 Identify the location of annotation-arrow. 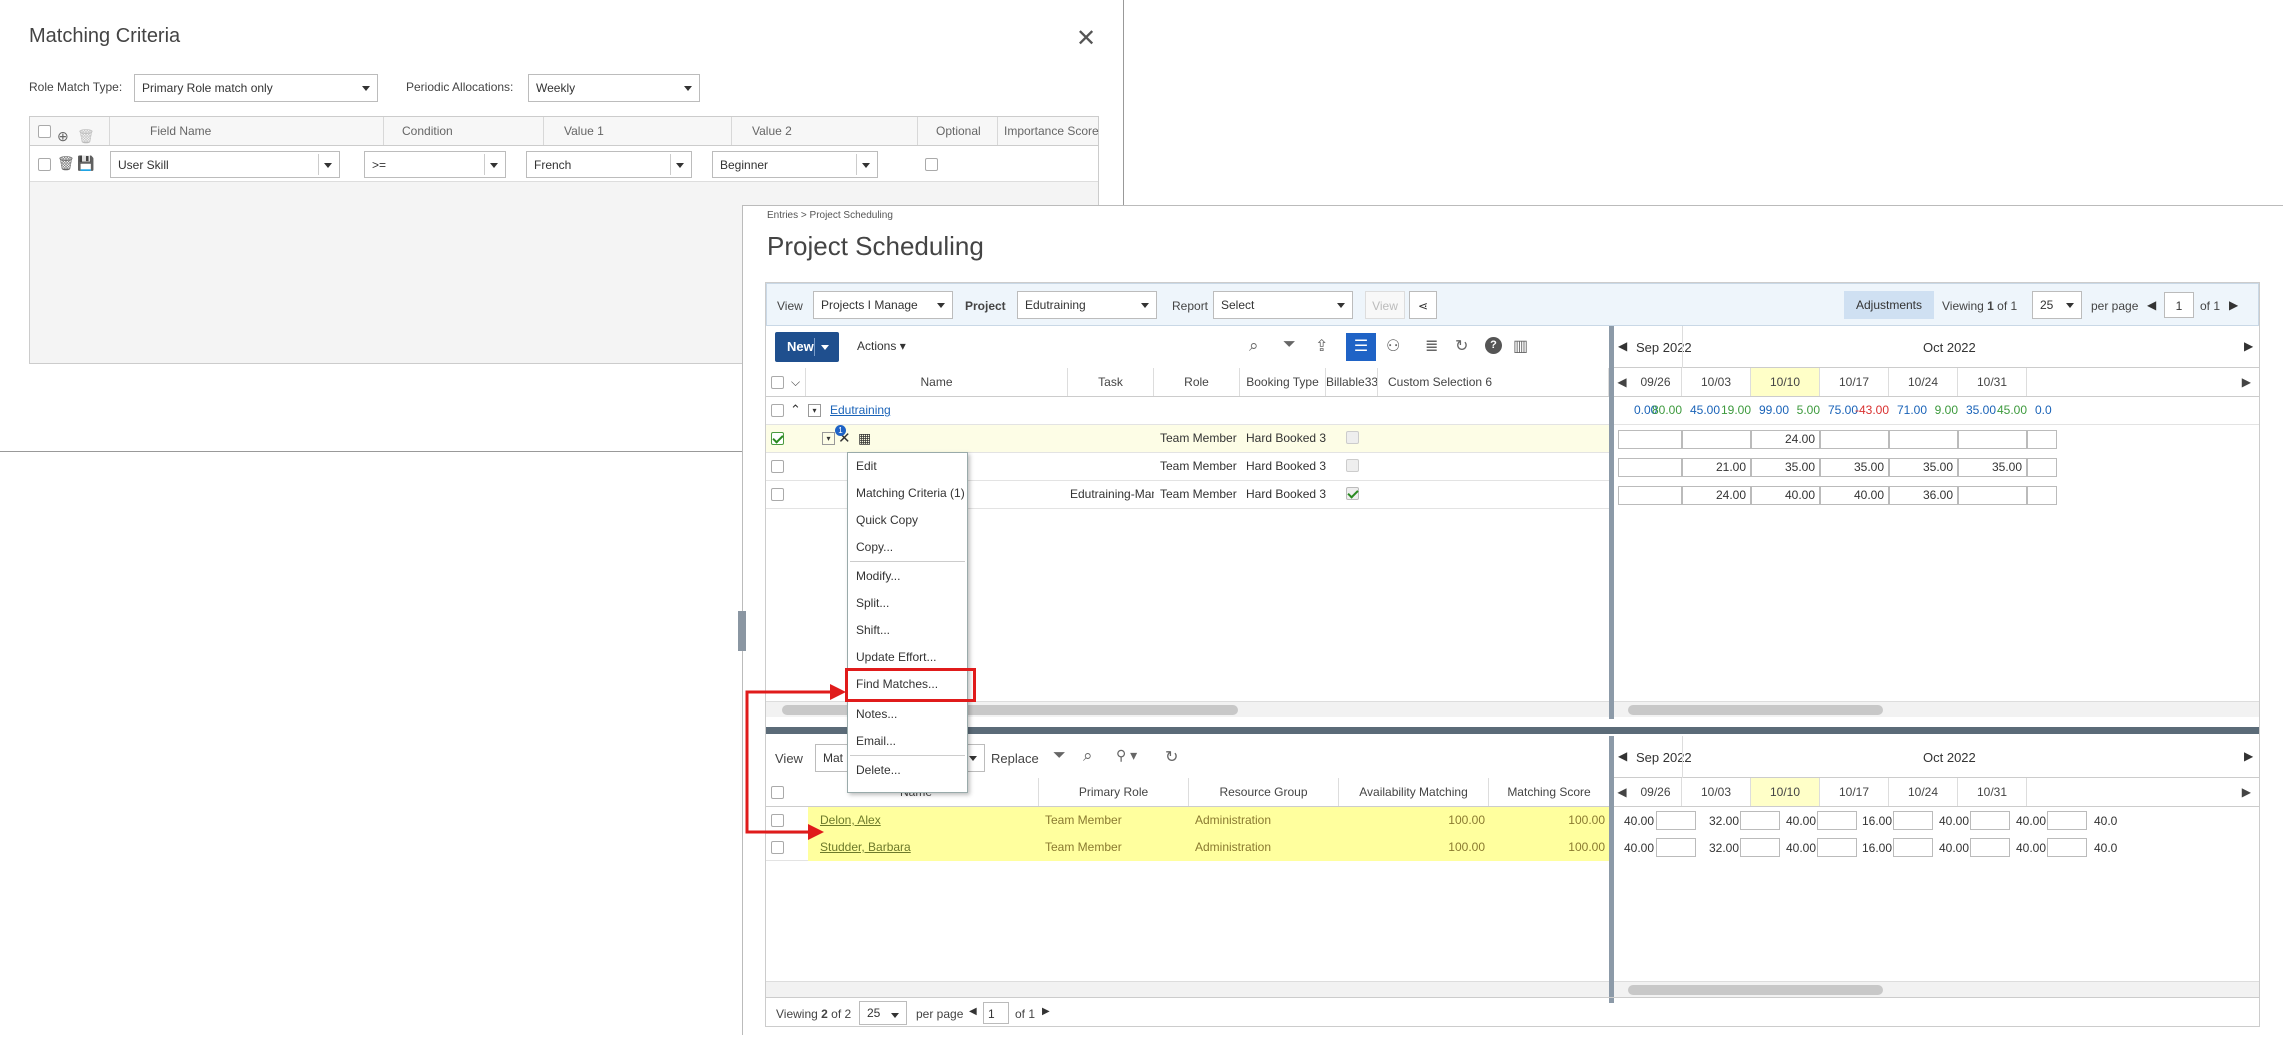
(795, 762).